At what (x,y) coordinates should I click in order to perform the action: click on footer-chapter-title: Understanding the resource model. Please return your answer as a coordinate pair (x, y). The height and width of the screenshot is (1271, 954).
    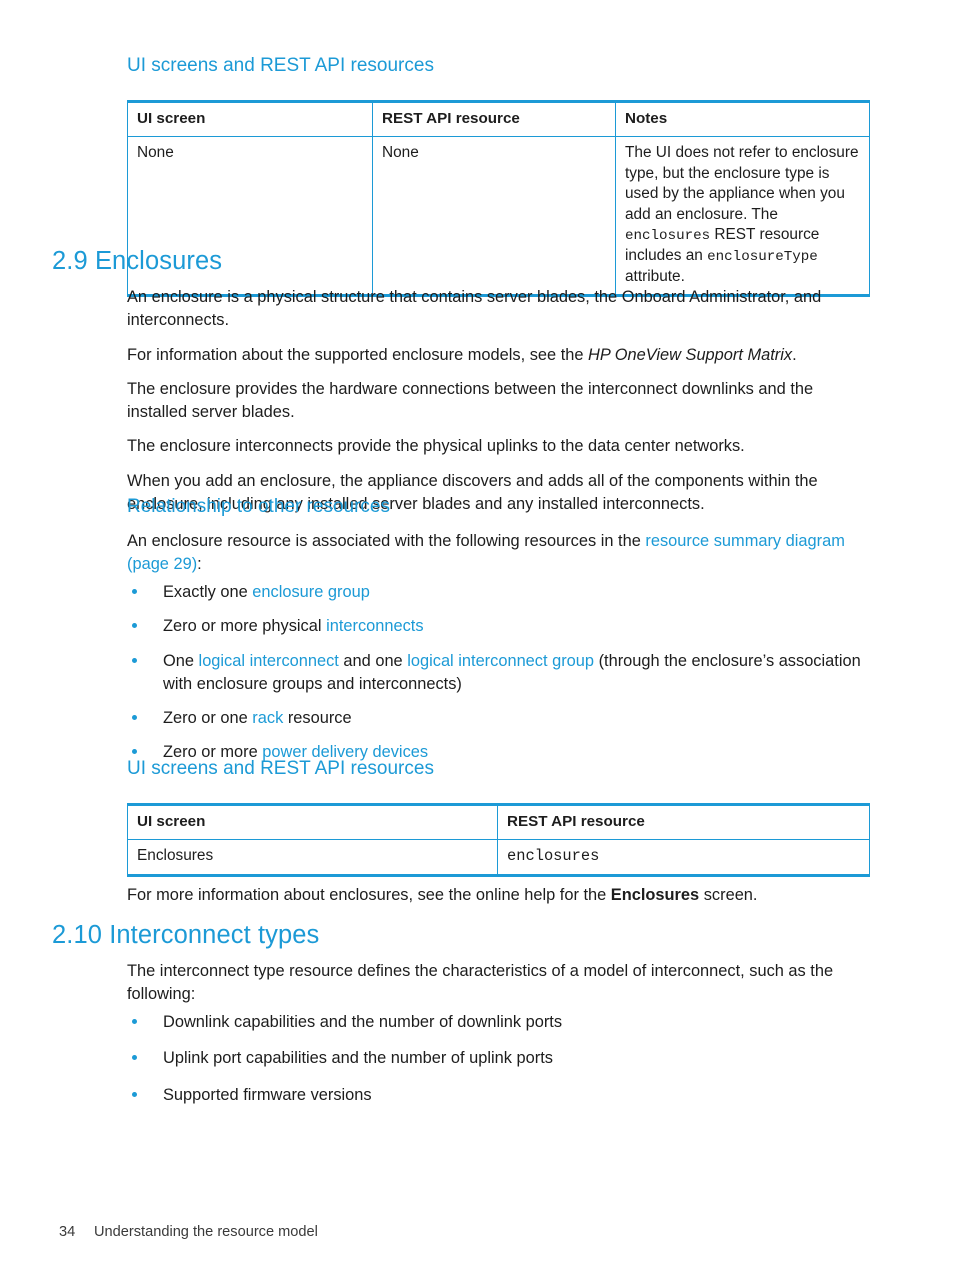
    Looking at the image, I should click on (206, 1232).